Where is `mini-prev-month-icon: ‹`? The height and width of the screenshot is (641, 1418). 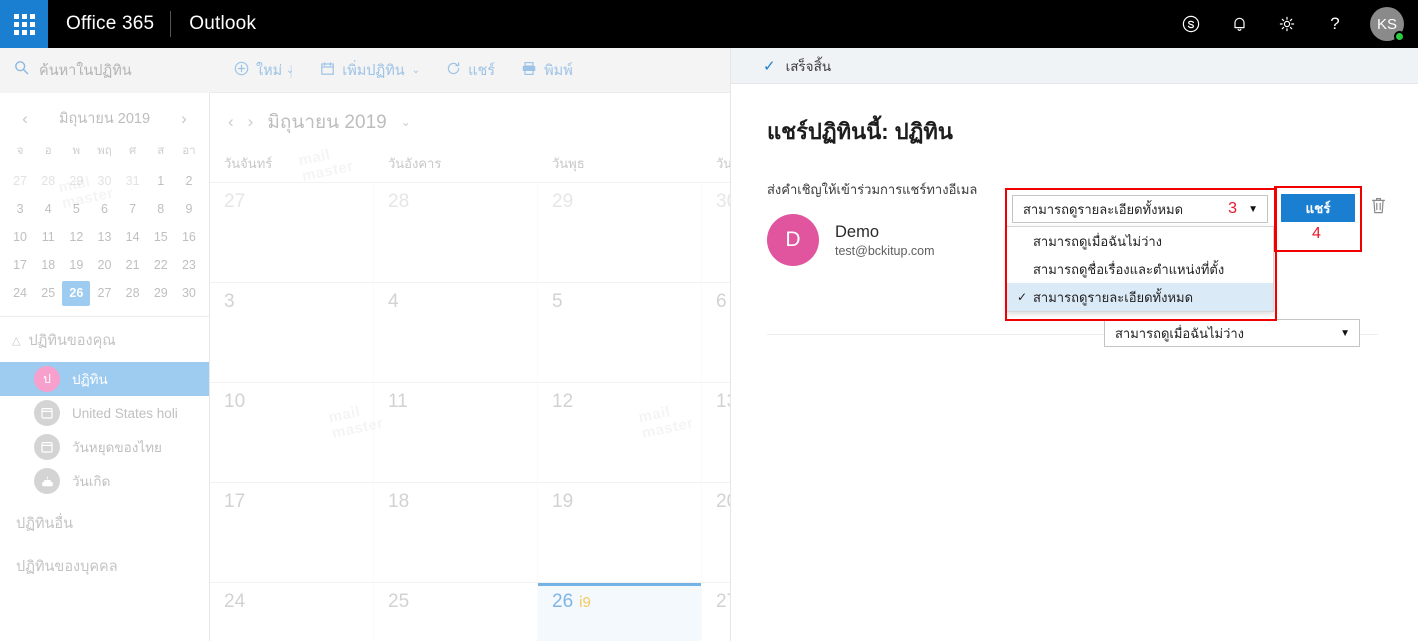
mini-prev-month-icon: ‹ is located at coordinates (25, 119).